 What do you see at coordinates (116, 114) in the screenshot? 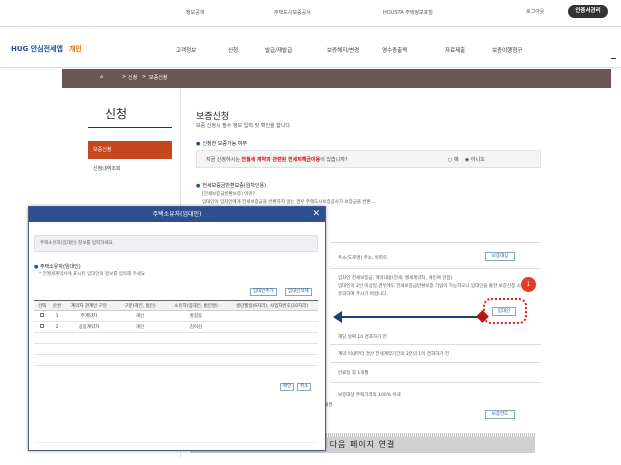
I see `sidebar-title: 신청` at bounding box center [116, 114].